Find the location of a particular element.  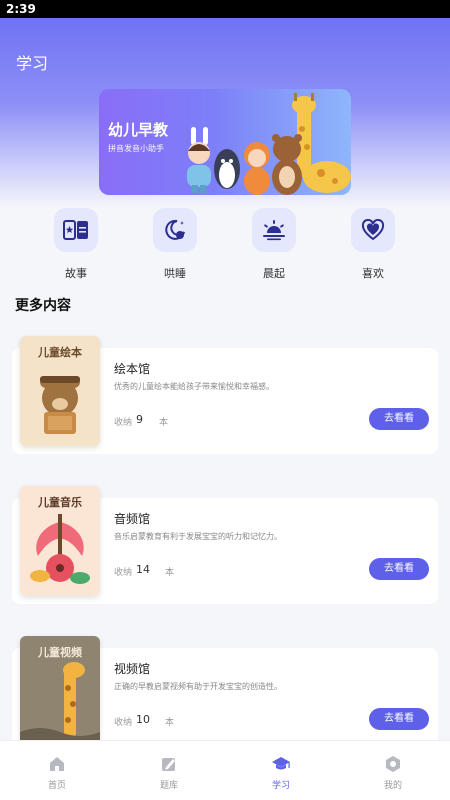

tab-mine-label: 我的 is located at coordinates (392, 786).